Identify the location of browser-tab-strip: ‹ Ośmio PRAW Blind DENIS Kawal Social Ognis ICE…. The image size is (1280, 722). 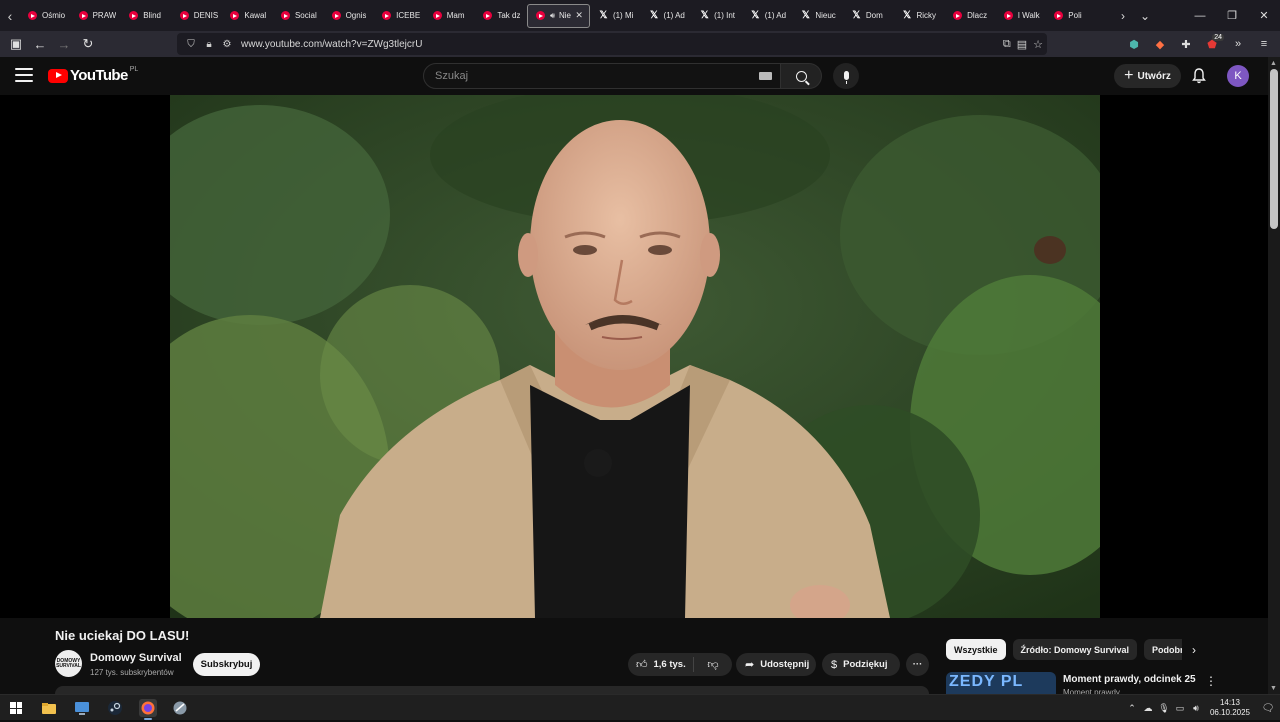
(640, 15).